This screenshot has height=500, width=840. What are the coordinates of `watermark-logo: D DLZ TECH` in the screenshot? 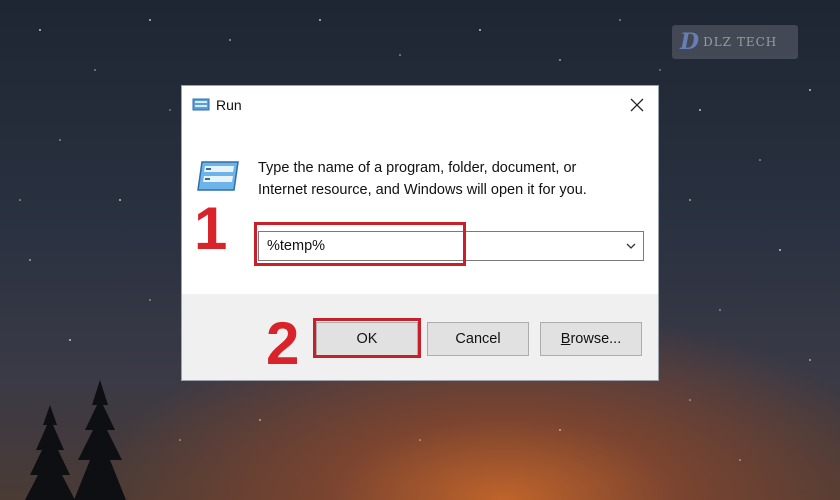 It's located at (735, 42).